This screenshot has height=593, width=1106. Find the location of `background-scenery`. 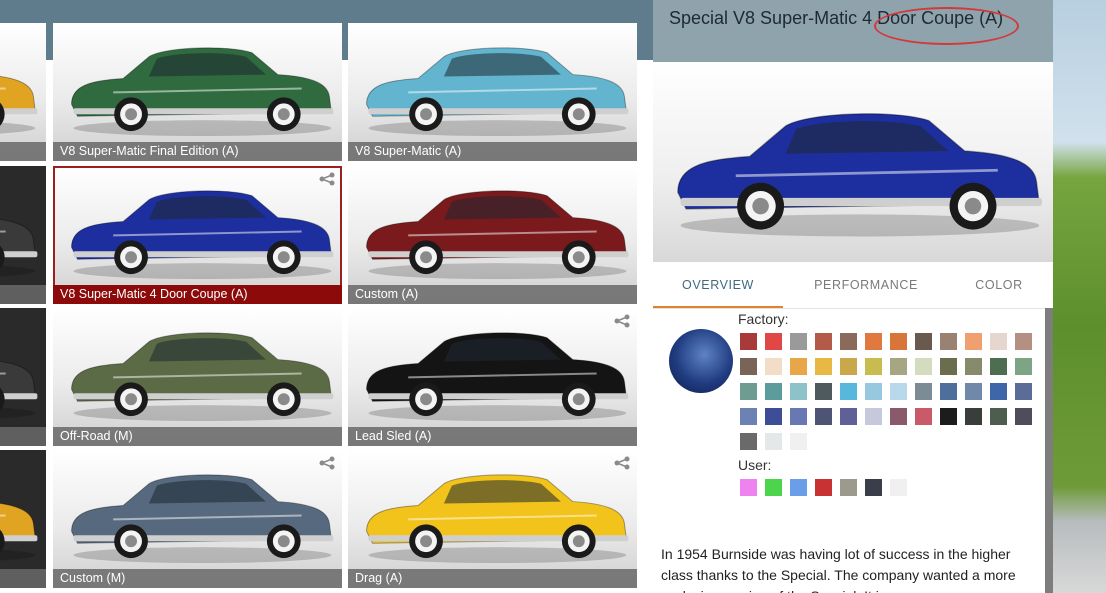

background-scenery is located at coordinates (1079, 296).